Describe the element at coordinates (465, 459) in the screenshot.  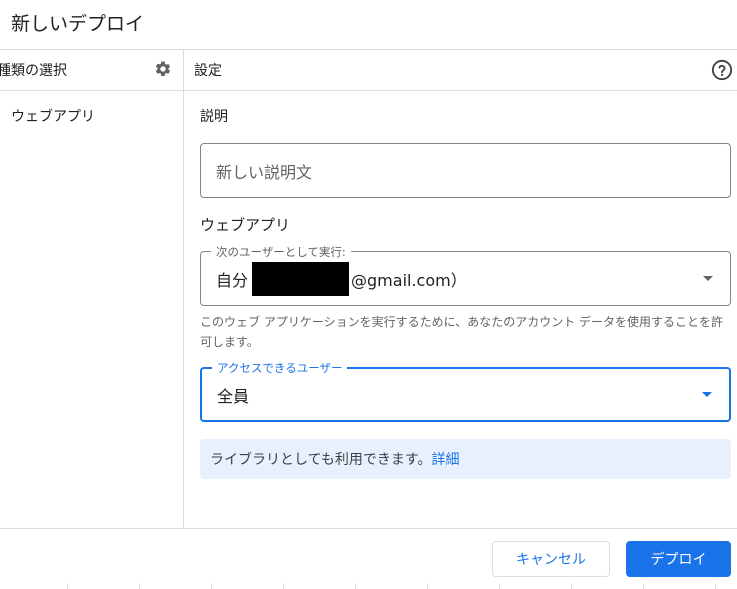
I see `library-notice: ライブラリとしても利用できます。 詳細` at that location.